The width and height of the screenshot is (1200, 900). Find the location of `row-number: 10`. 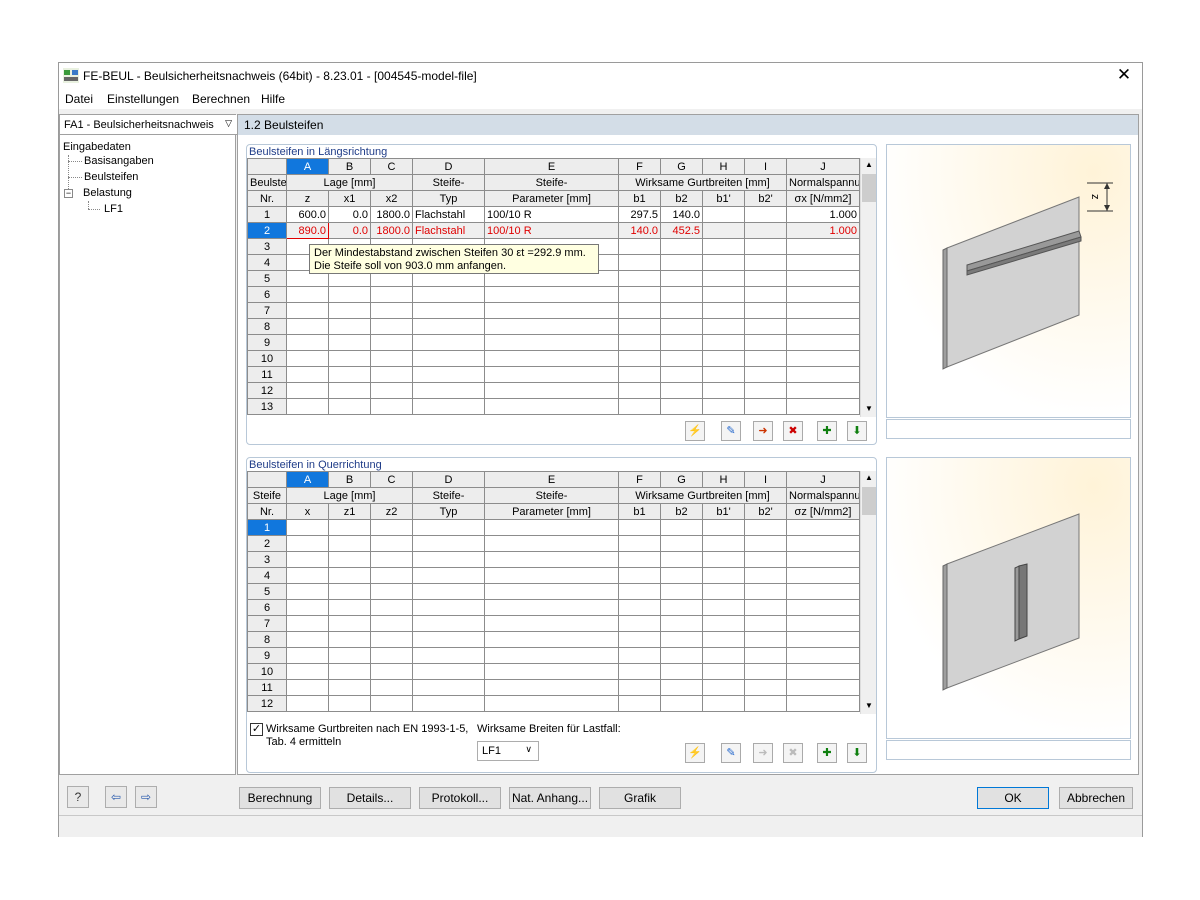

row-number: 10 is located at coordinates (267, 359).